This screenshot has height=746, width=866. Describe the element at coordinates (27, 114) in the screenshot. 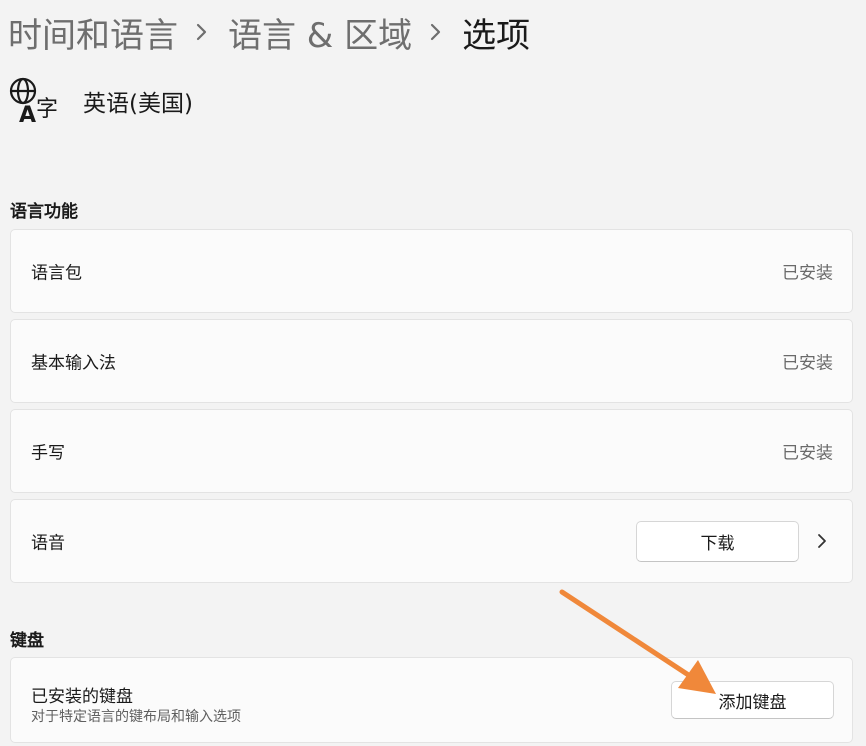

I see `svg-text: A` at that location.